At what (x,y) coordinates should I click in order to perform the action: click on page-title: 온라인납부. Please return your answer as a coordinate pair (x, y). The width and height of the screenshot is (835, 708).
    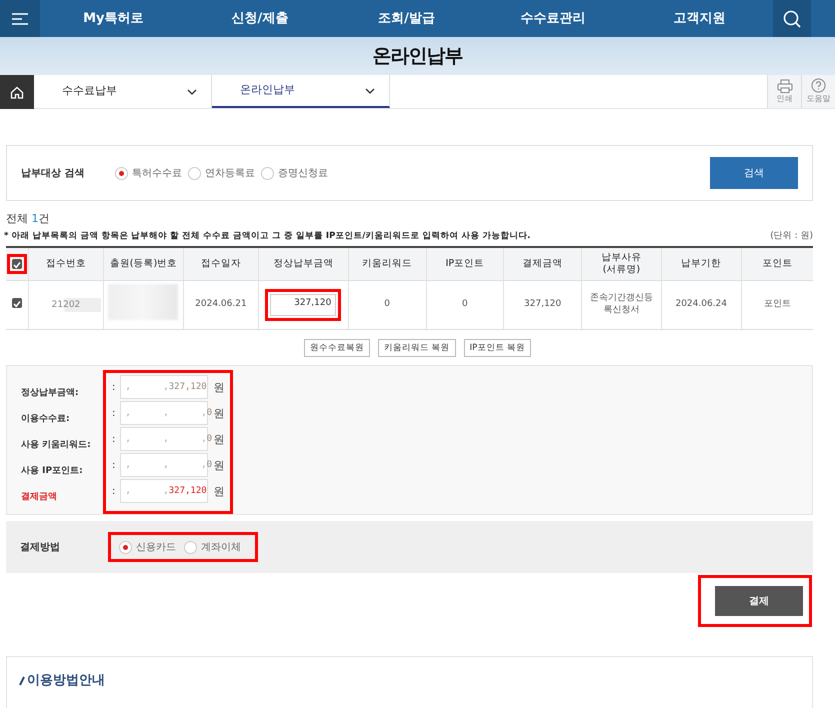
    Looking at the image, I should click on (417, 56).